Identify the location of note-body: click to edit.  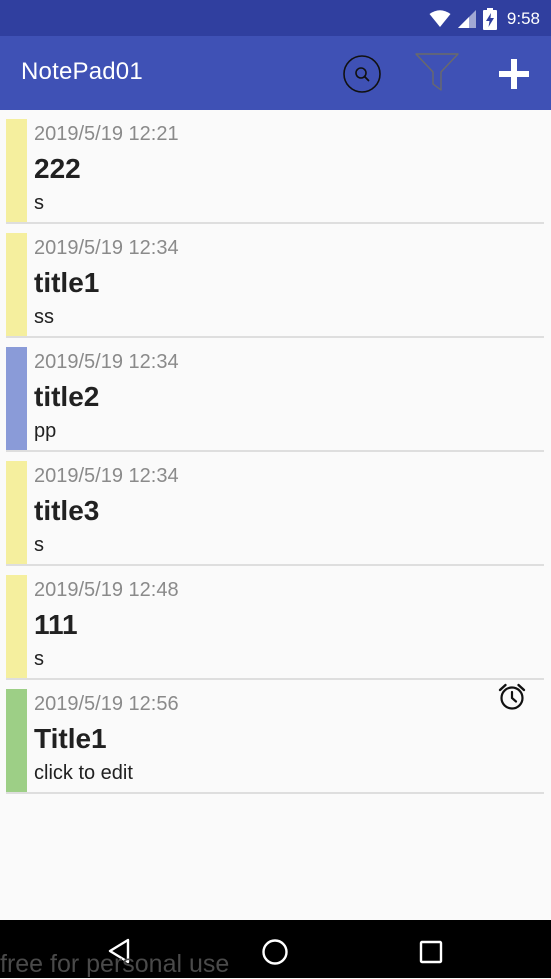
(83, 773).